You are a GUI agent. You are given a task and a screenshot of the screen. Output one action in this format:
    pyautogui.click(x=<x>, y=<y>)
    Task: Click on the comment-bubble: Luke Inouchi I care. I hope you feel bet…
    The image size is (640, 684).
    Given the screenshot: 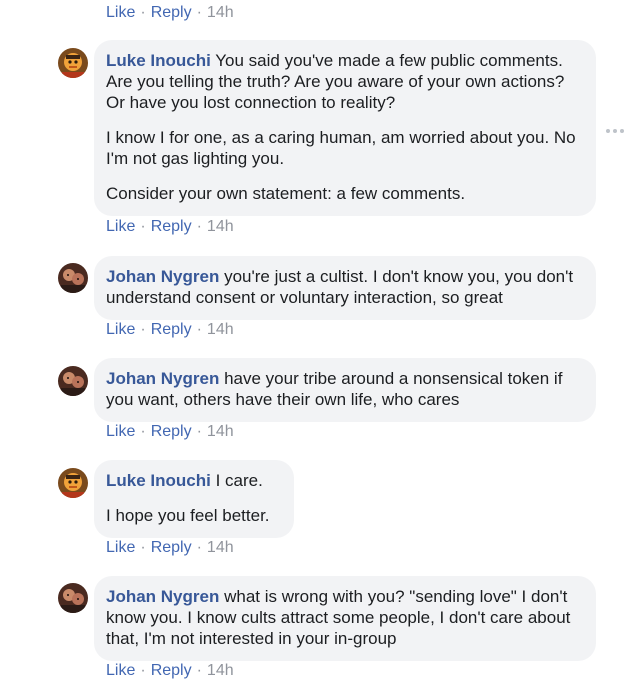 What is the action you would take?
    pyautogui.click(x=194, y=499)
    